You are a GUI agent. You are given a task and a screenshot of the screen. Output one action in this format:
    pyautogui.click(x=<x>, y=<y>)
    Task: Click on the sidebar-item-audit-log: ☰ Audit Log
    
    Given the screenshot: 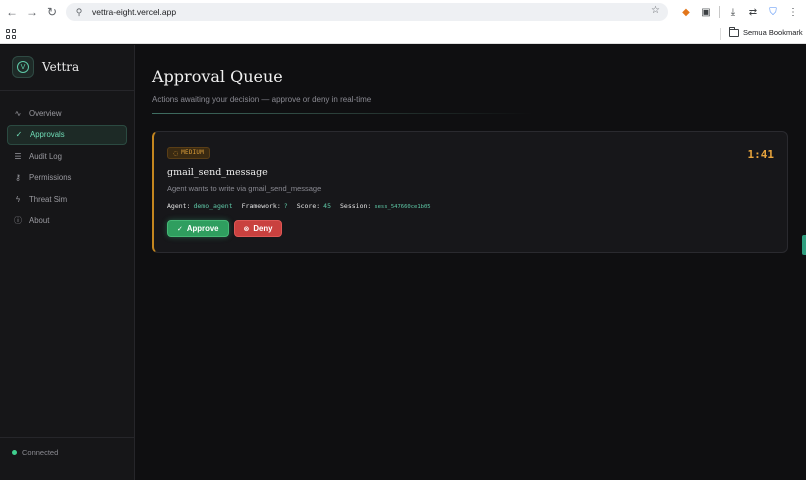 What is the action you would take?
    pyautogui.click(x=67, y=156)
    